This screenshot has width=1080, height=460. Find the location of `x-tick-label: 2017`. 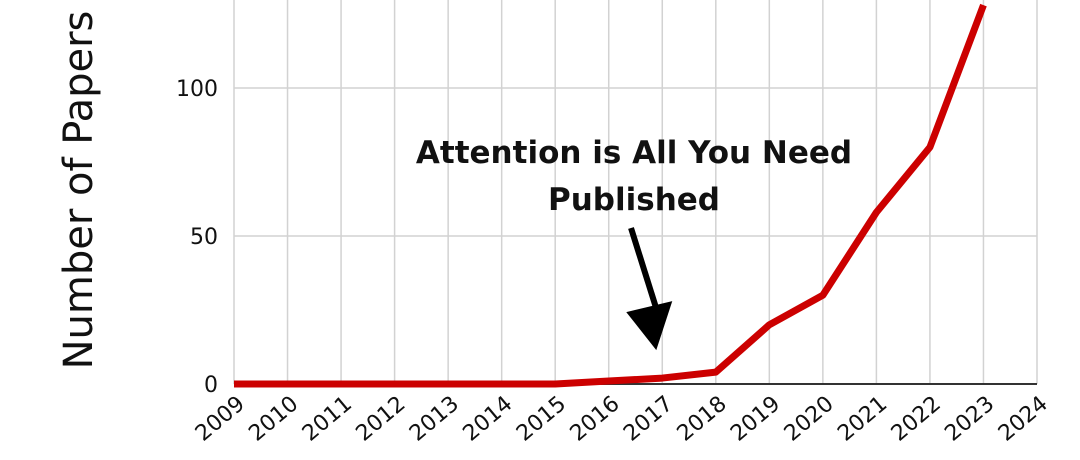

x-tick-label: 2017 is located at coordinates (648, 418).